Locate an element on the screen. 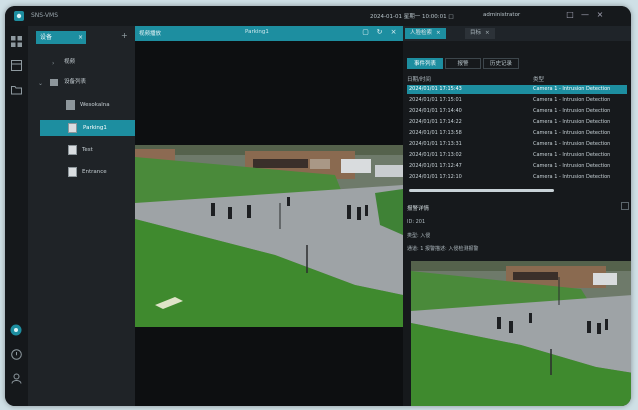 The height and width of the screenshot is (410, 638). row-time: 2024/01/01 17:15:43 is located at coordinates (435, 89).